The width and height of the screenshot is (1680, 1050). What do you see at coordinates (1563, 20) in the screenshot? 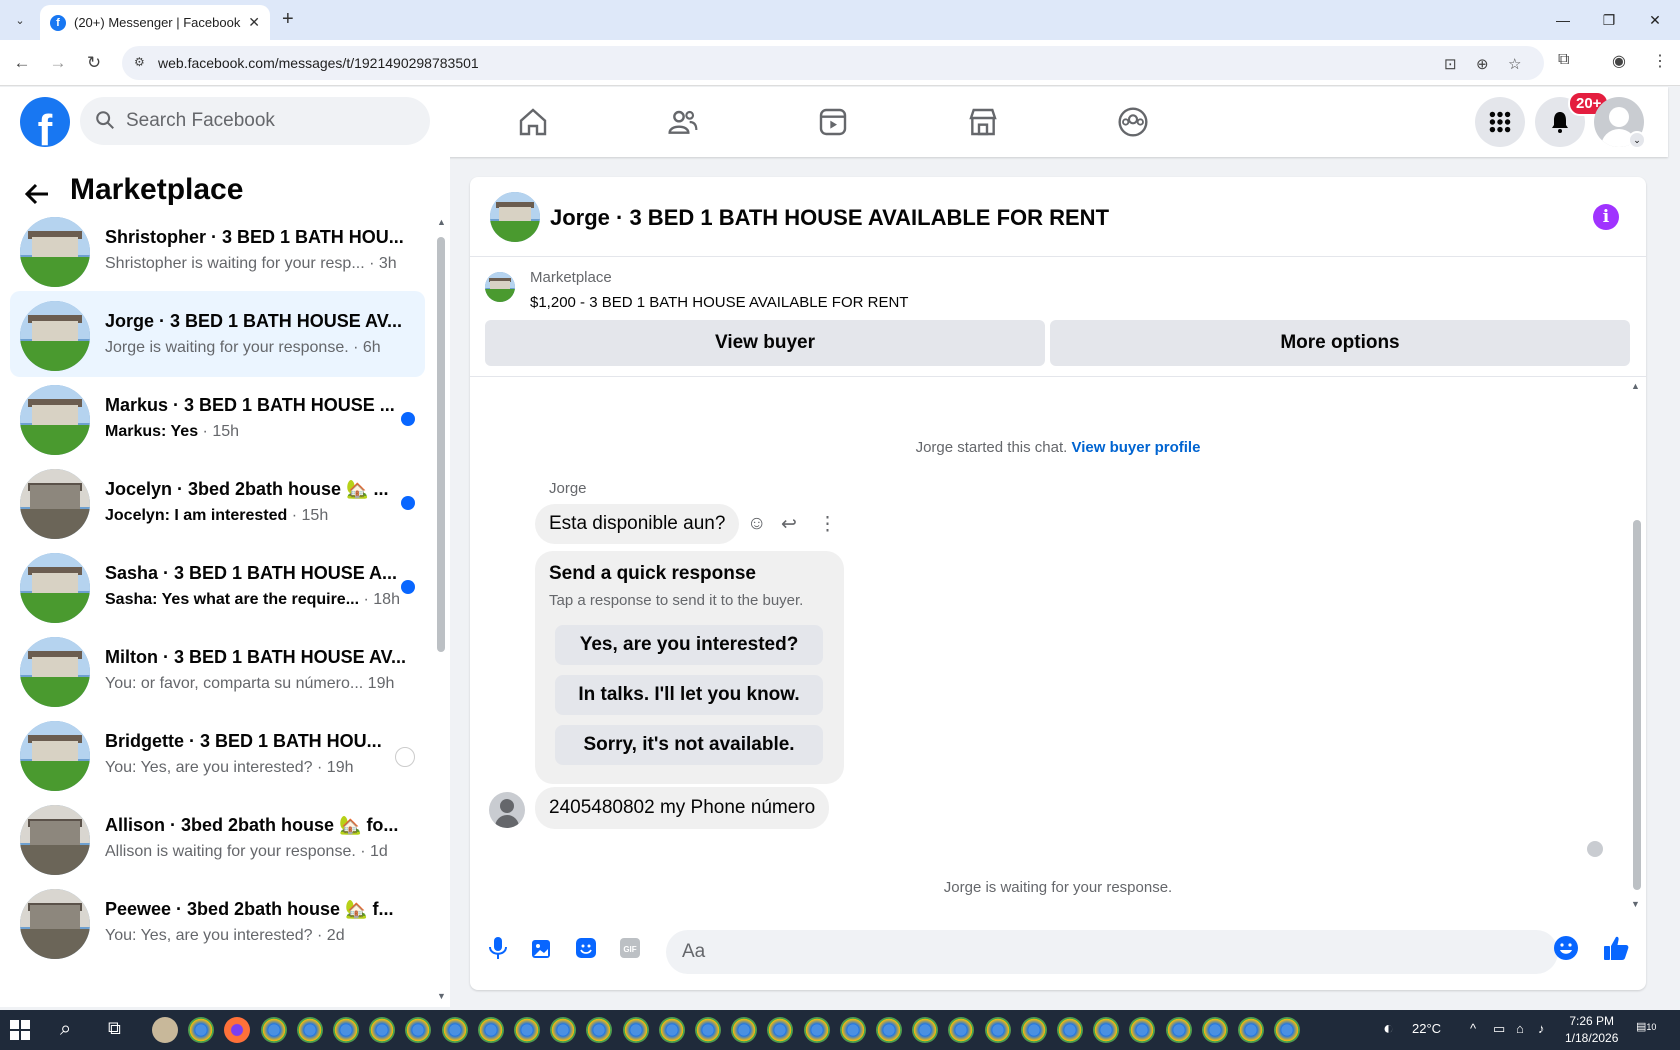
I see `minimize-icon: —` at bounding box center [1563, 20].